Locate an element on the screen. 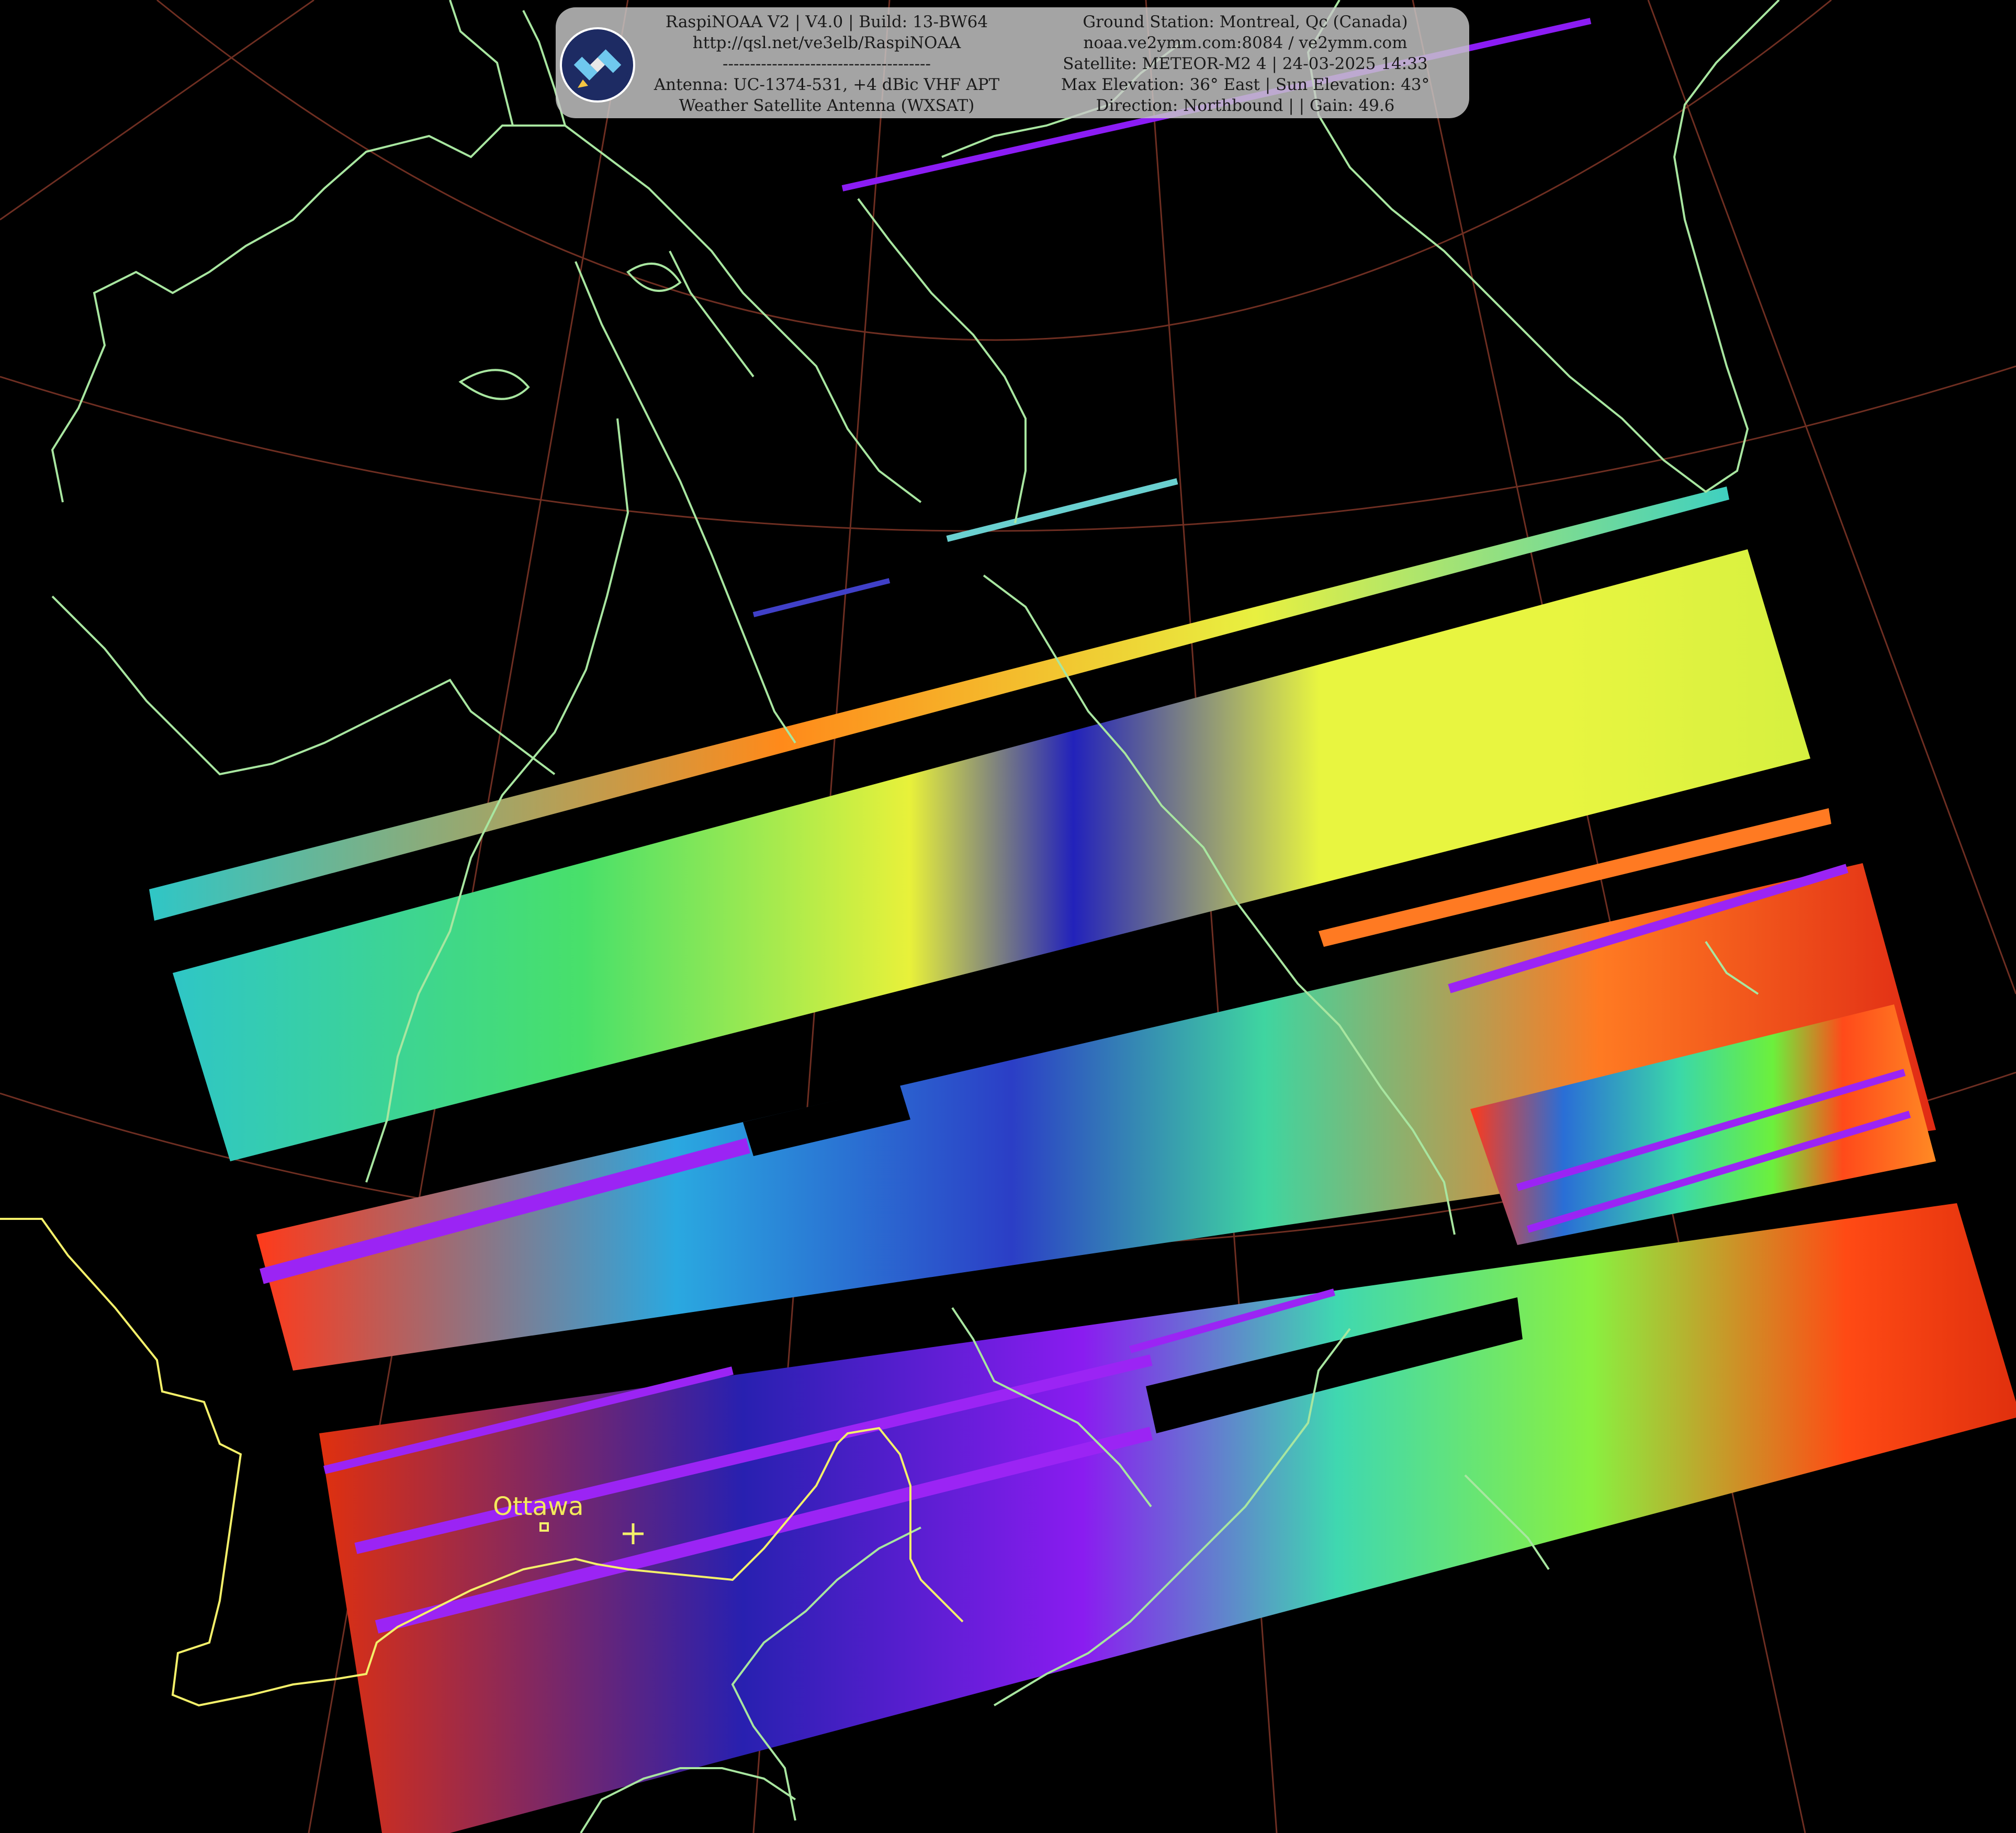  banner-line: RaspiNOAA V2 | V4.0 | Build: 13-BW64 is located at coordinates (826, 22).